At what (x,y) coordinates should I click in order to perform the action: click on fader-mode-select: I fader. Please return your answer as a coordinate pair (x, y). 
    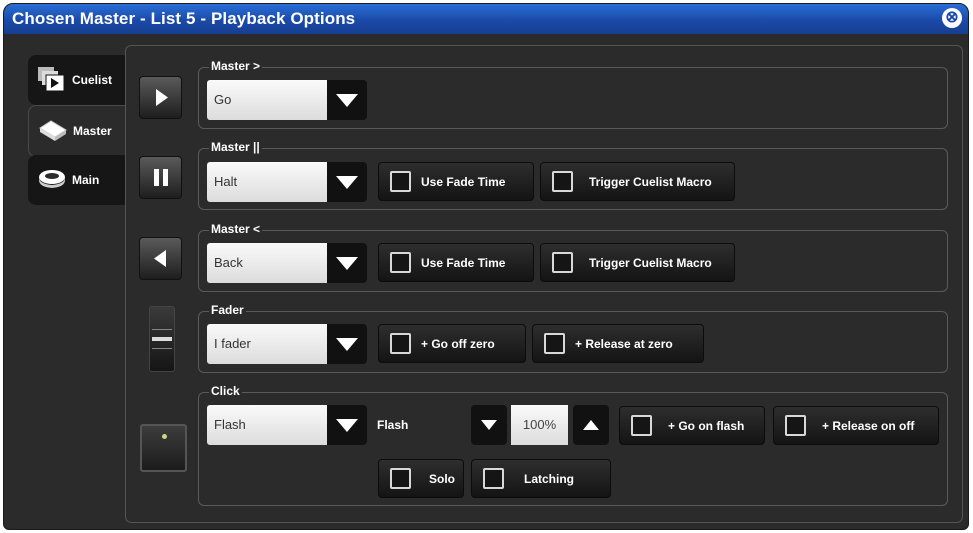
    Looking at the image, I should click on (287, 344).